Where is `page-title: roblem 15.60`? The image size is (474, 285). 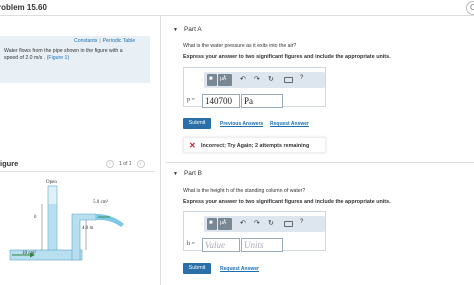 page-title: roblem 15.60 is located at coordinates (23, 7).